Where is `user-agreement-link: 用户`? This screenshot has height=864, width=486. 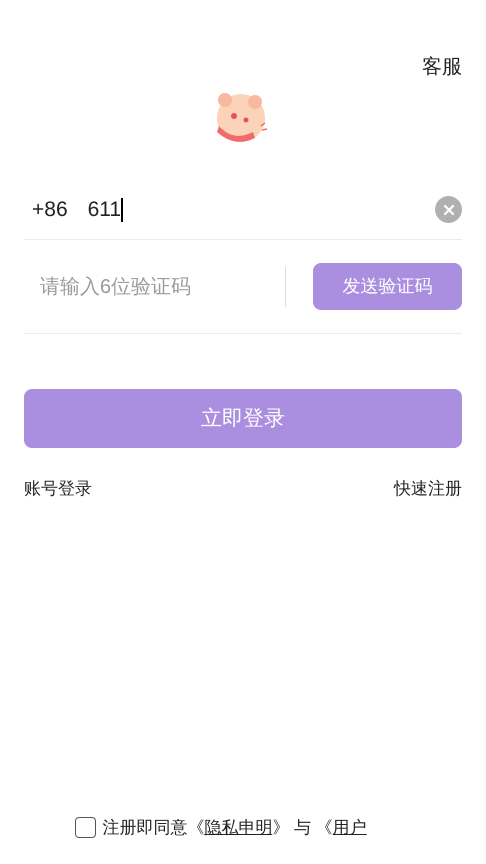 user-agreement-link: 用户 is located at coordinates (349, 827).